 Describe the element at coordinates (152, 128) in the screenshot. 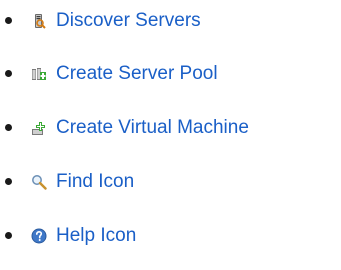

I see `create-virtual-machine-link: Create Virtual Machine` at that location.